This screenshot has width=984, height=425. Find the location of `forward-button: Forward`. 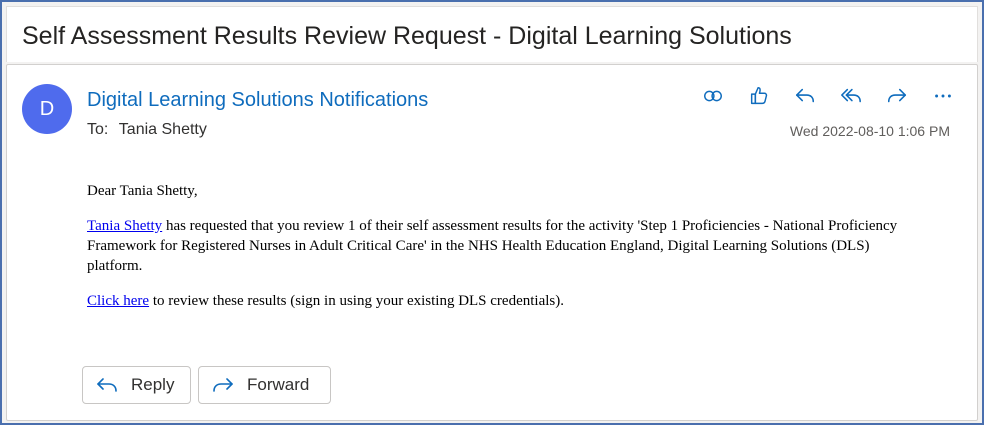

forward-button: Forward is located at coordinates (264, 385).